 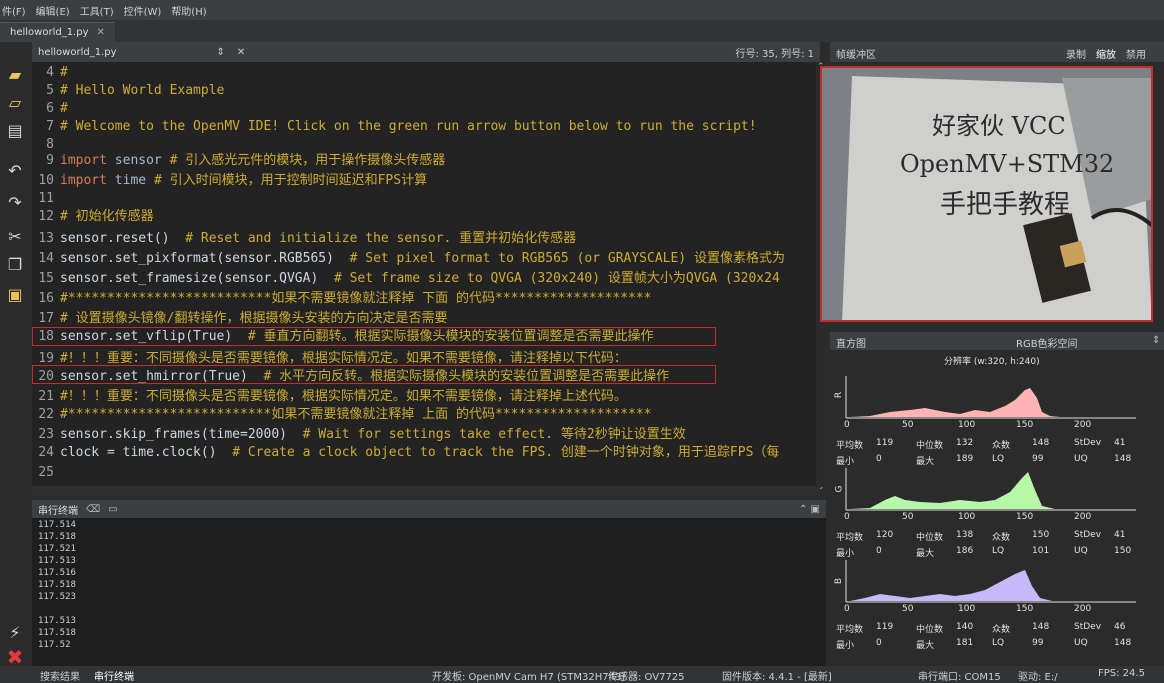 What do you see at coordinates (15, 75) in the screenshot?
I see `new-file-icon: ▰` at bounding box center [15, 75].